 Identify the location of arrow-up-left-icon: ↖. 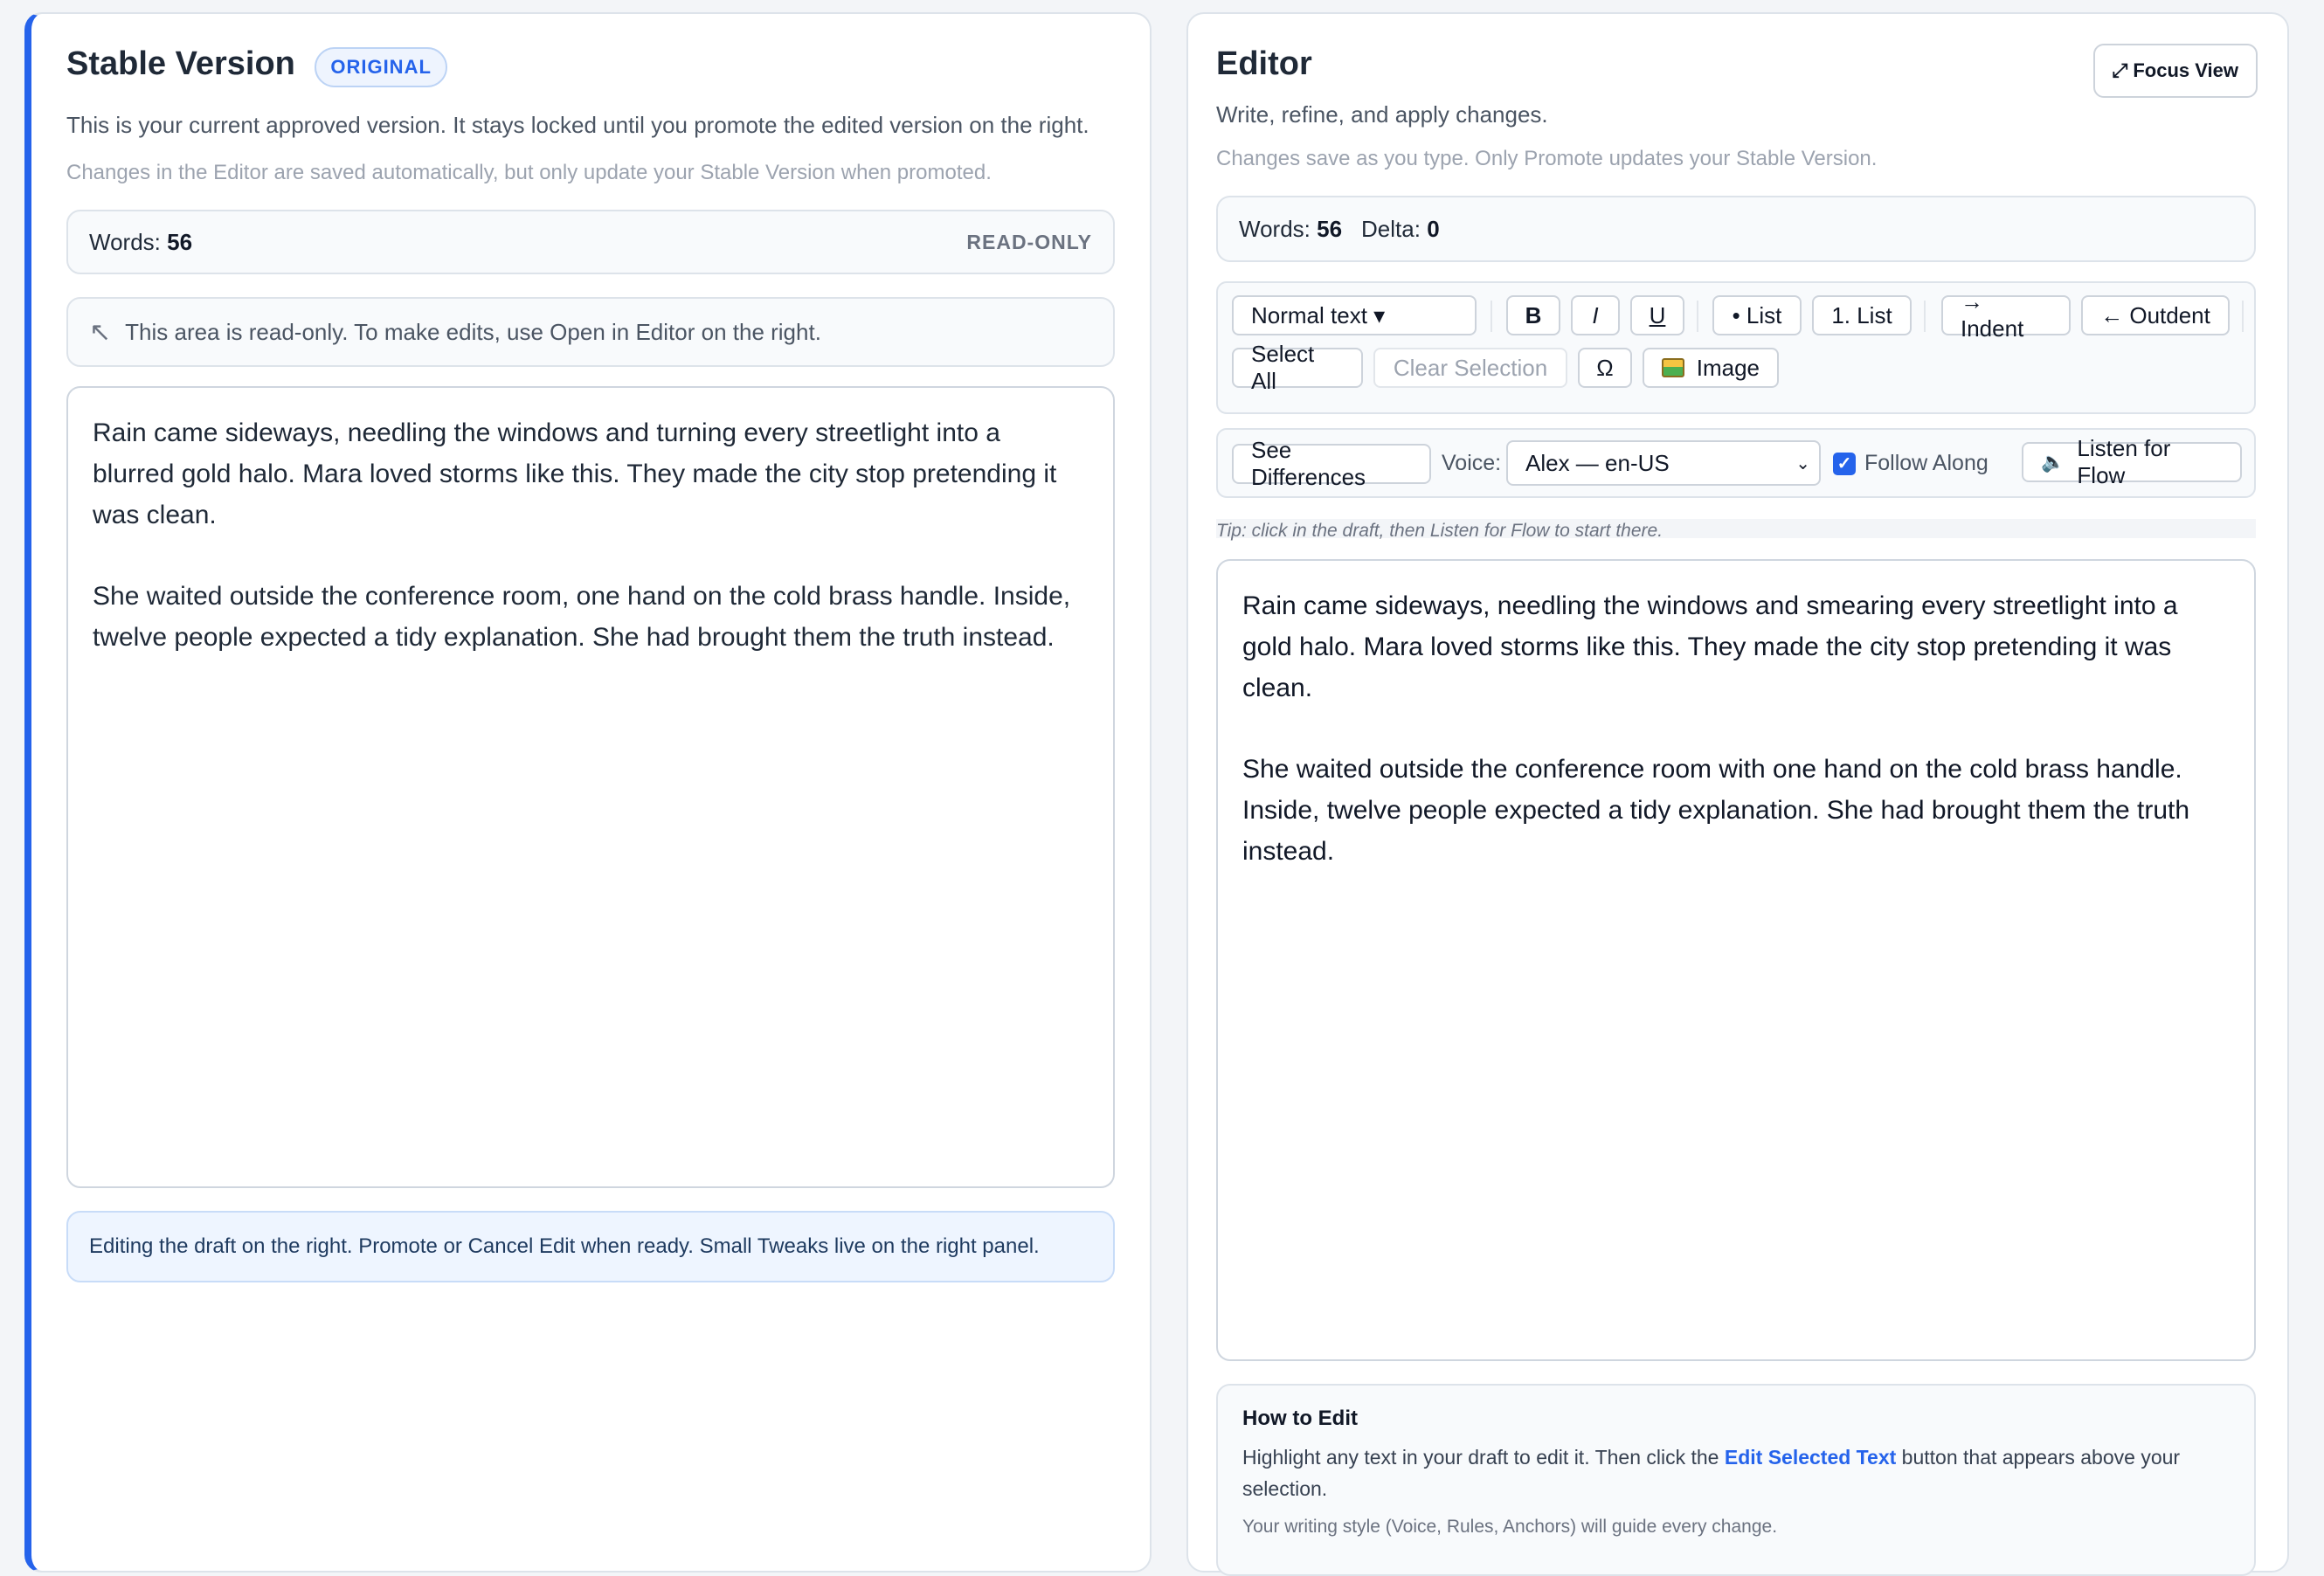
(100, 332).